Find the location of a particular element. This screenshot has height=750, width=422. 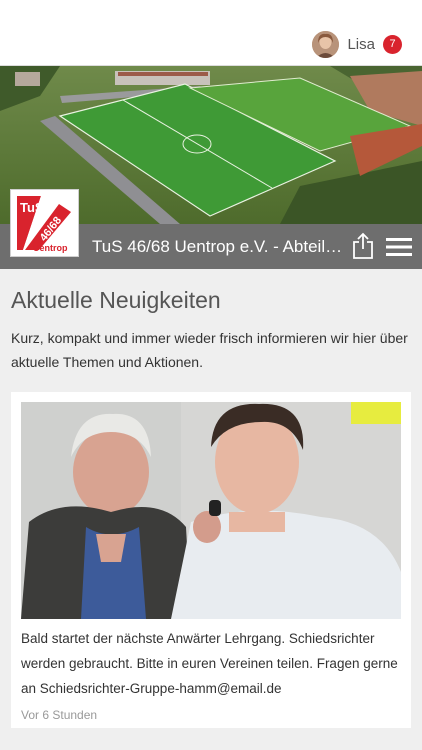

logo-text-bottom: Uentrop is located at coordinates (50, 248).